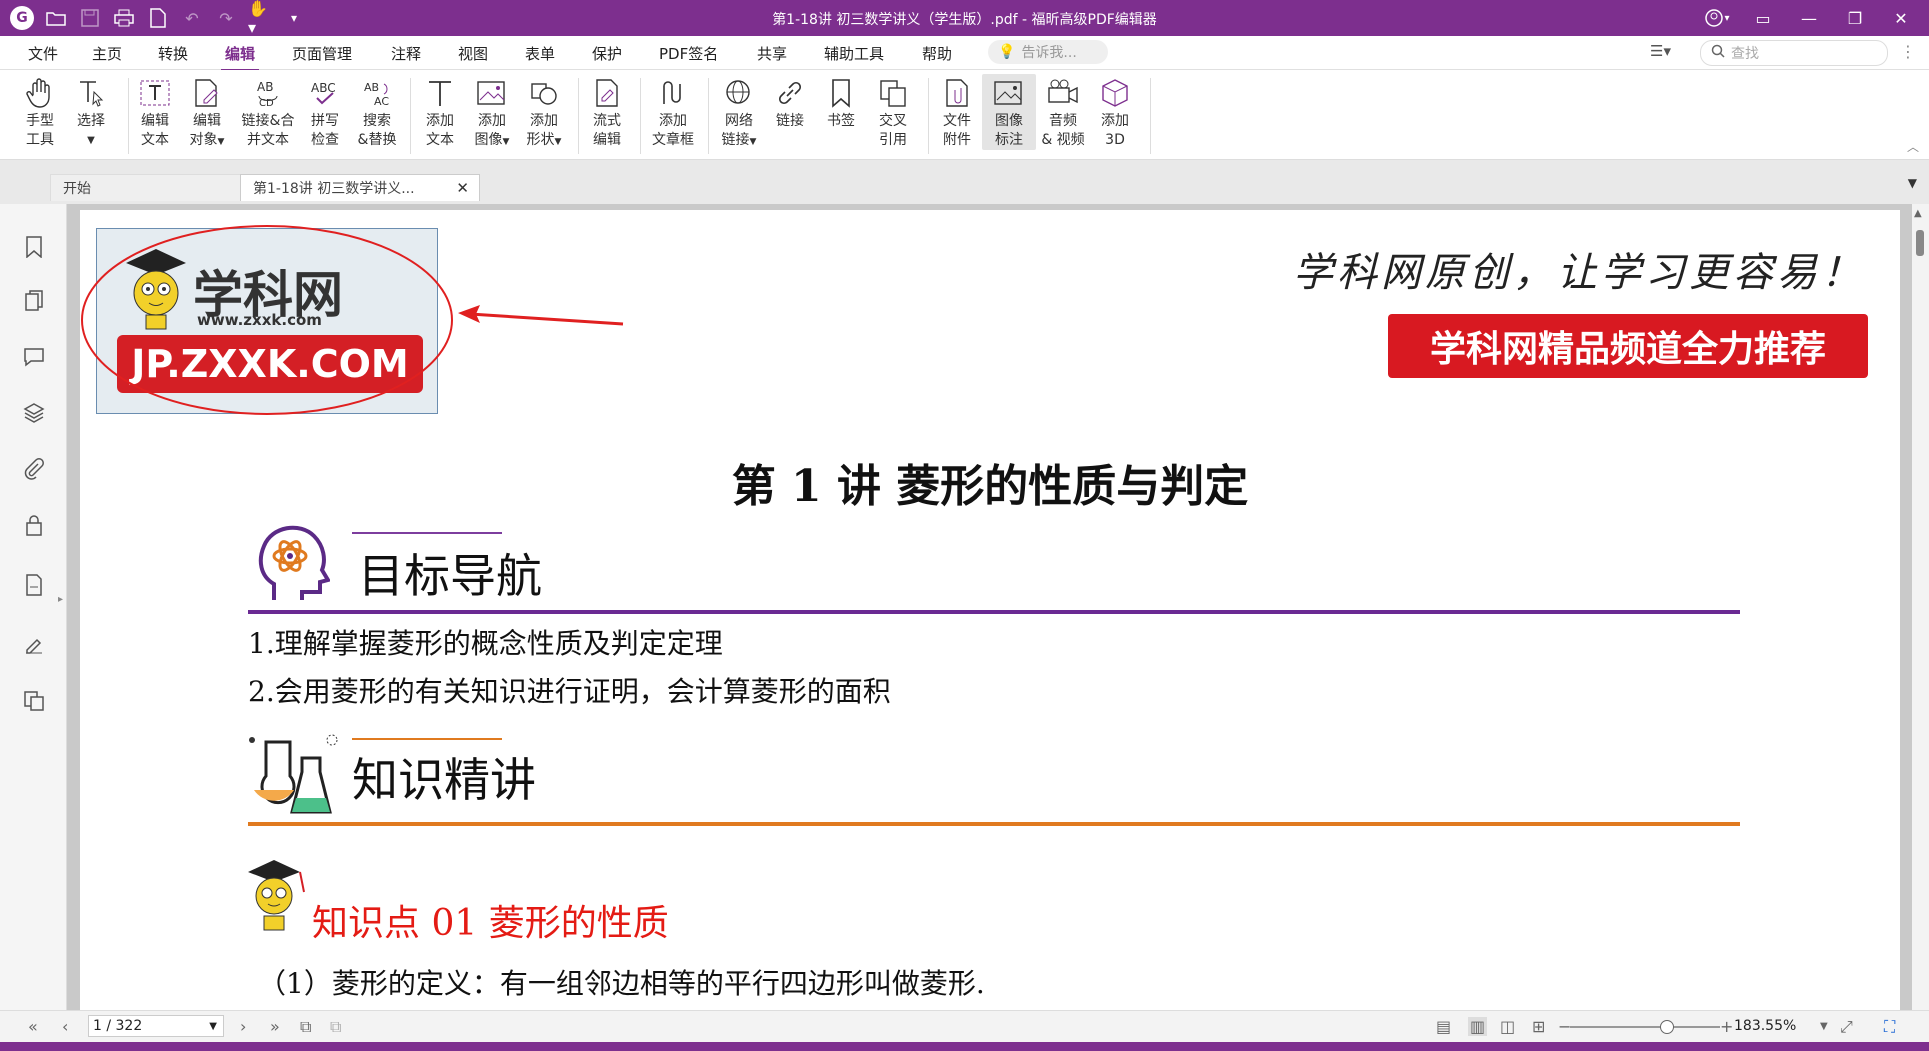  What do you see at coordinates (772, 53) in the screenshot?
I see `menu-share: 共享` at bounding box center [772, 53].